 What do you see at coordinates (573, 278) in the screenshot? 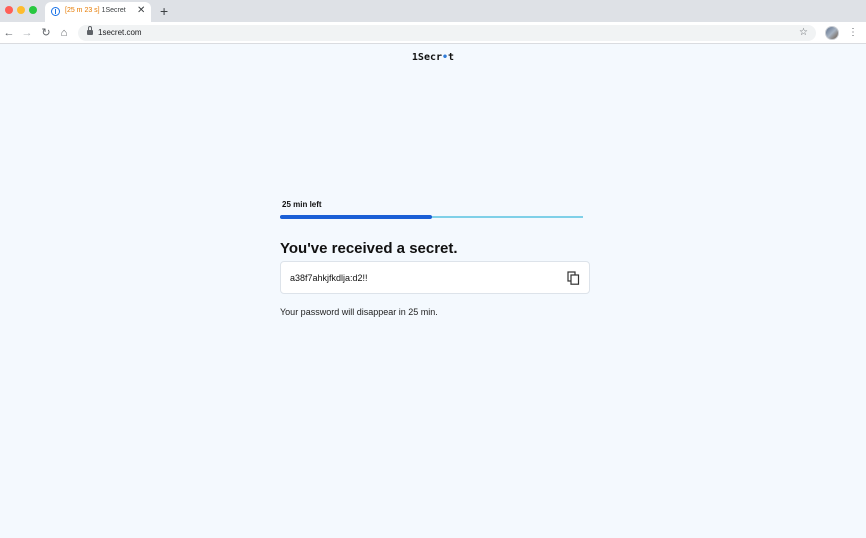
I see `copy-icon` at bounding box center [573, 278].